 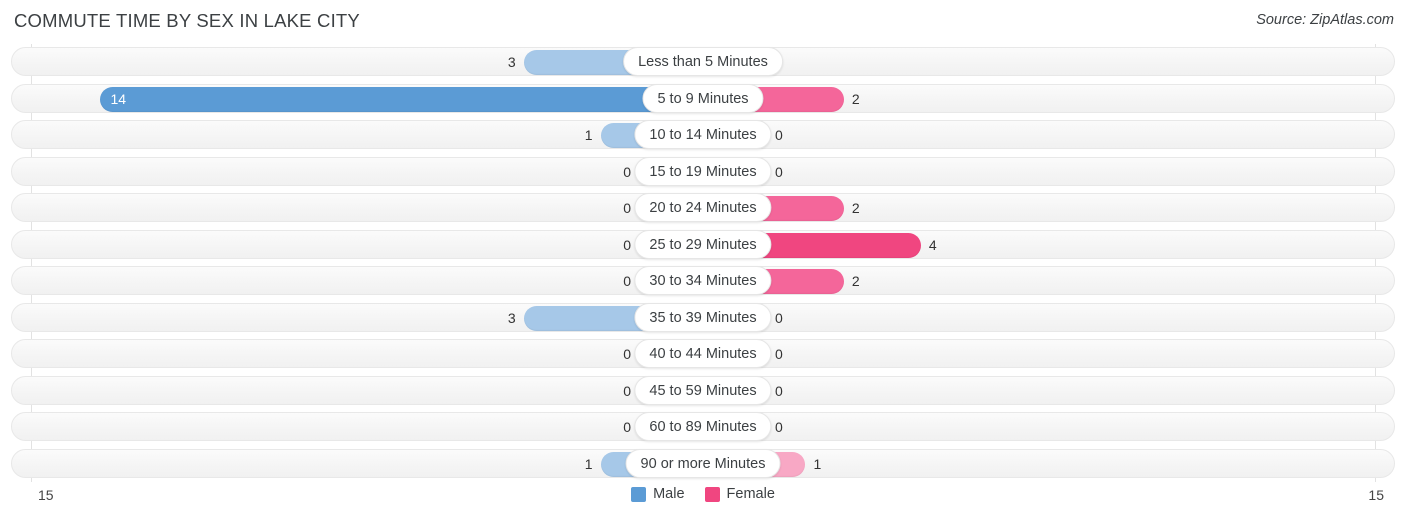 What do you see at coordinates (118, 98) in the screenshot?
I see `male-value-label: 14` at bounding box center [118, 98].